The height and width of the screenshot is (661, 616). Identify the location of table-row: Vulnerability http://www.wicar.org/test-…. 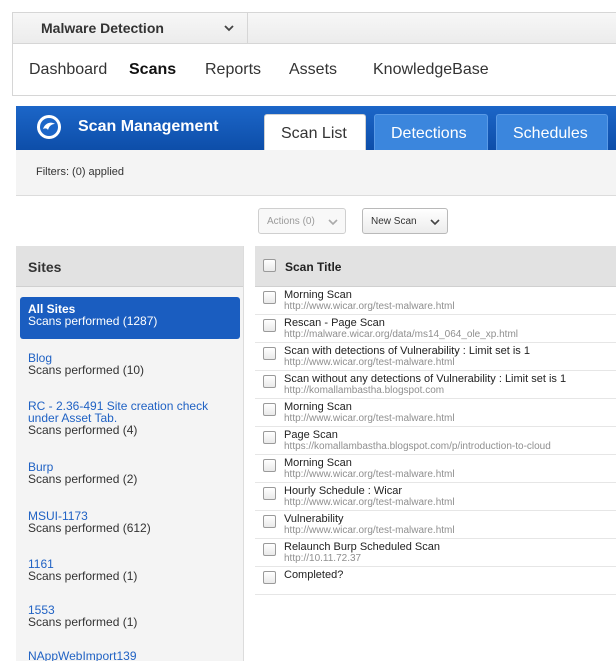
(435, 525).